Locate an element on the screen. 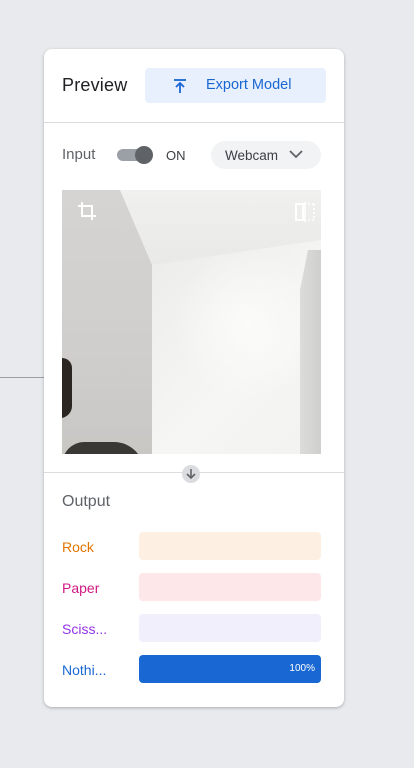  panel-header: Preview Export Model is located at coordinates (194, 85).